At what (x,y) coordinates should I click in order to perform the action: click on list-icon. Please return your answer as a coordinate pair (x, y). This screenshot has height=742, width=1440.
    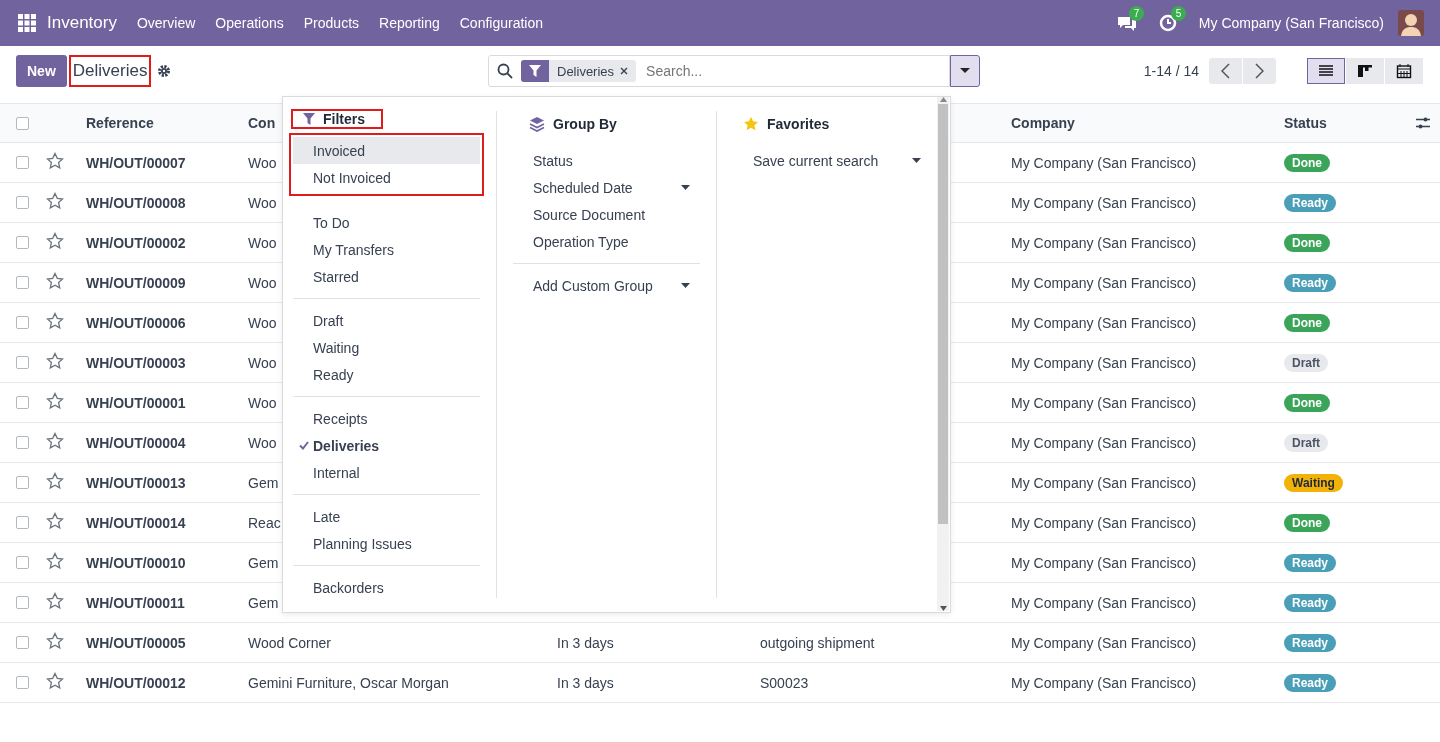
    Looking at the image, I should click on (1326, 71).